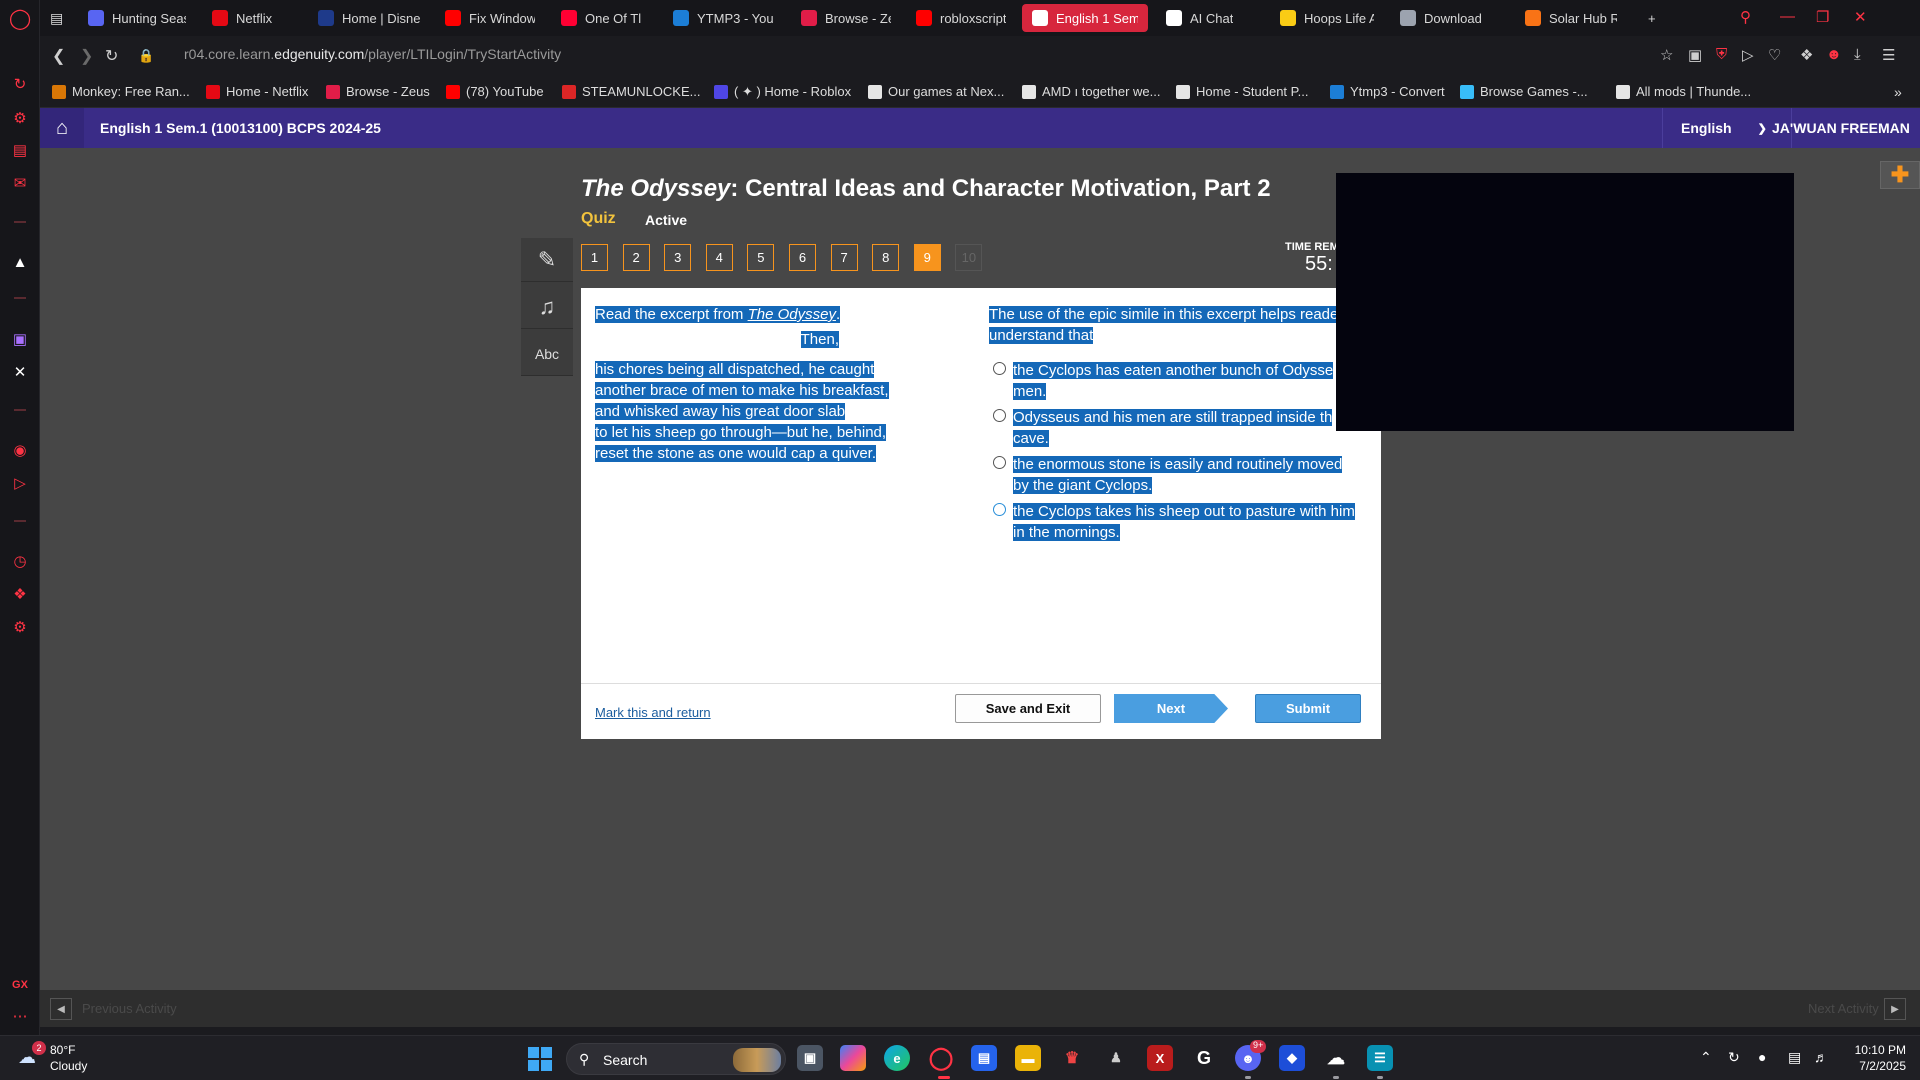 The image size is (1920, 1080). What do you see at coordinates (1695, 55) in the screenshot?
I see `snapshot-icon: ▣` at bounding box center [1695, 55].